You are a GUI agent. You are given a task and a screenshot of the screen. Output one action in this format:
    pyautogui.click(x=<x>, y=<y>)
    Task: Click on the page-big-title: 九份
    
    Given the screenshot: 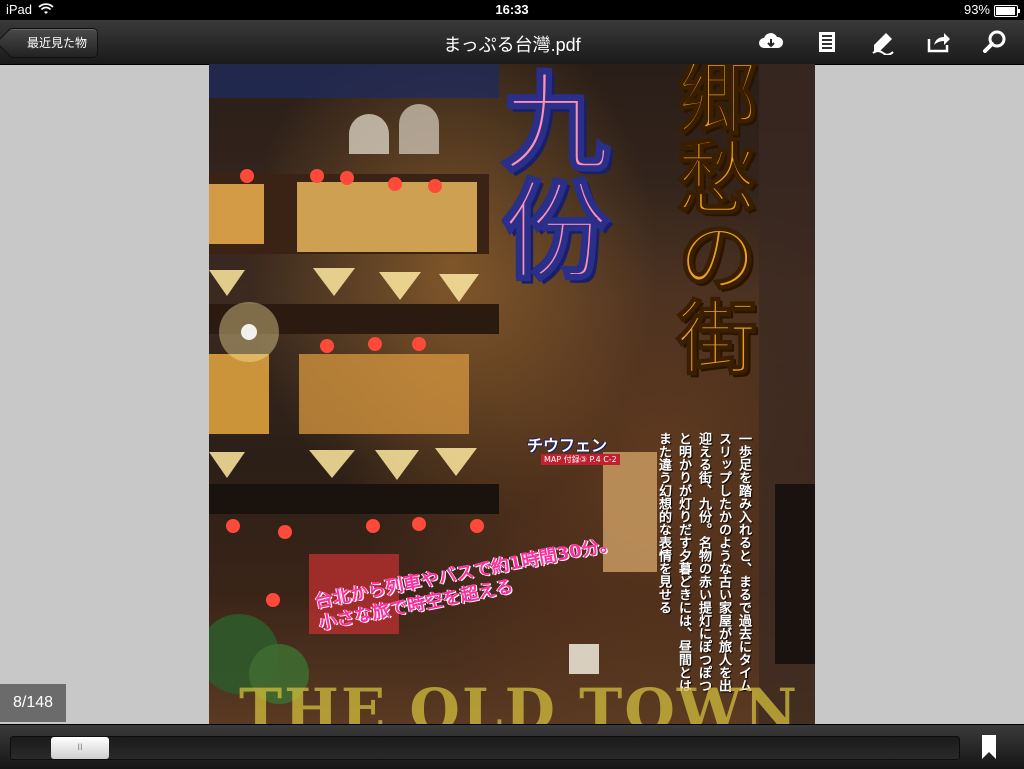 What is the action you would take?
    pyautogui.click(x=547, y=174)
    